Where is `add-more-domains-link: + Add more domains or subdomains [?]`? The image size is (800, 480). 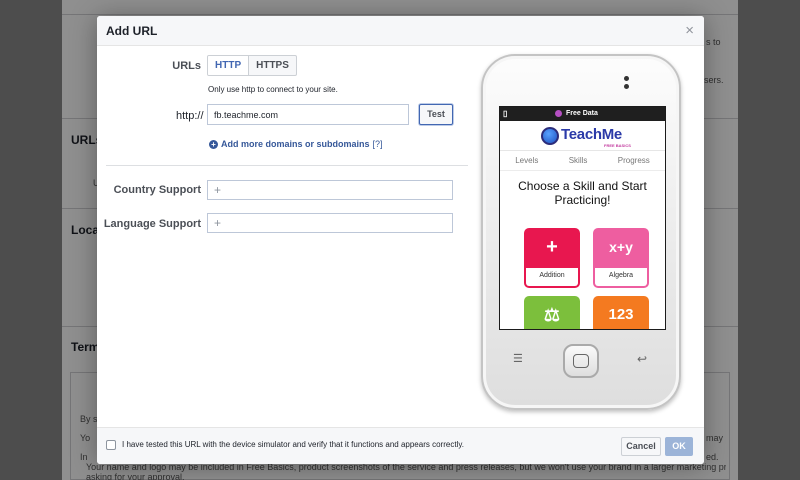 add-more-domains-link: + Add more domains or subdomains [?] is located at coordinates (296, 144).